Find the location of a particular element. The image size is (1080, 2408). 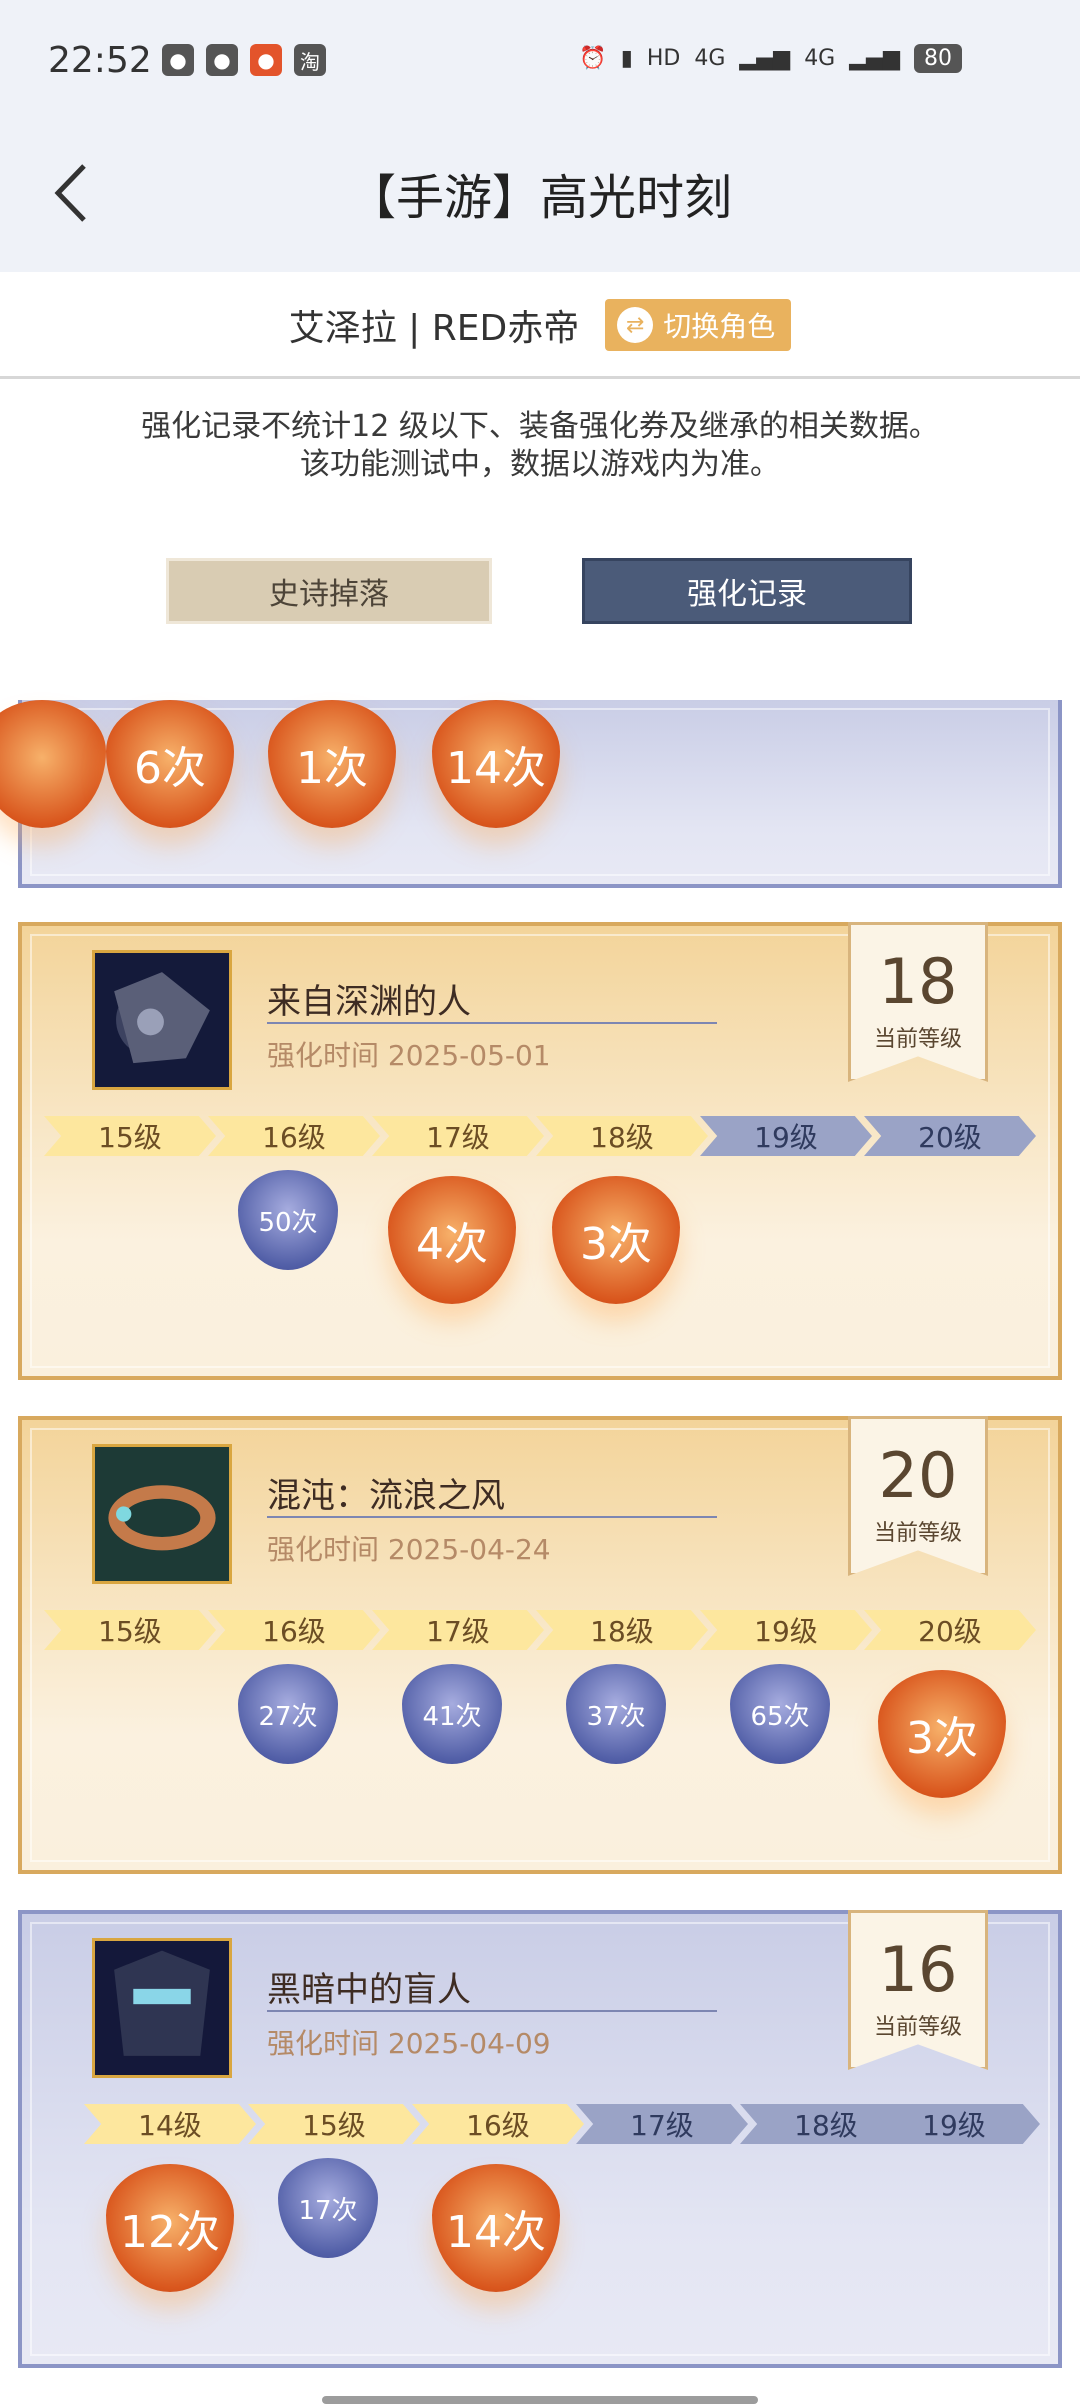

role-name: 艾泽拉 | RED赤帝 is located at coordinates (434, 328).